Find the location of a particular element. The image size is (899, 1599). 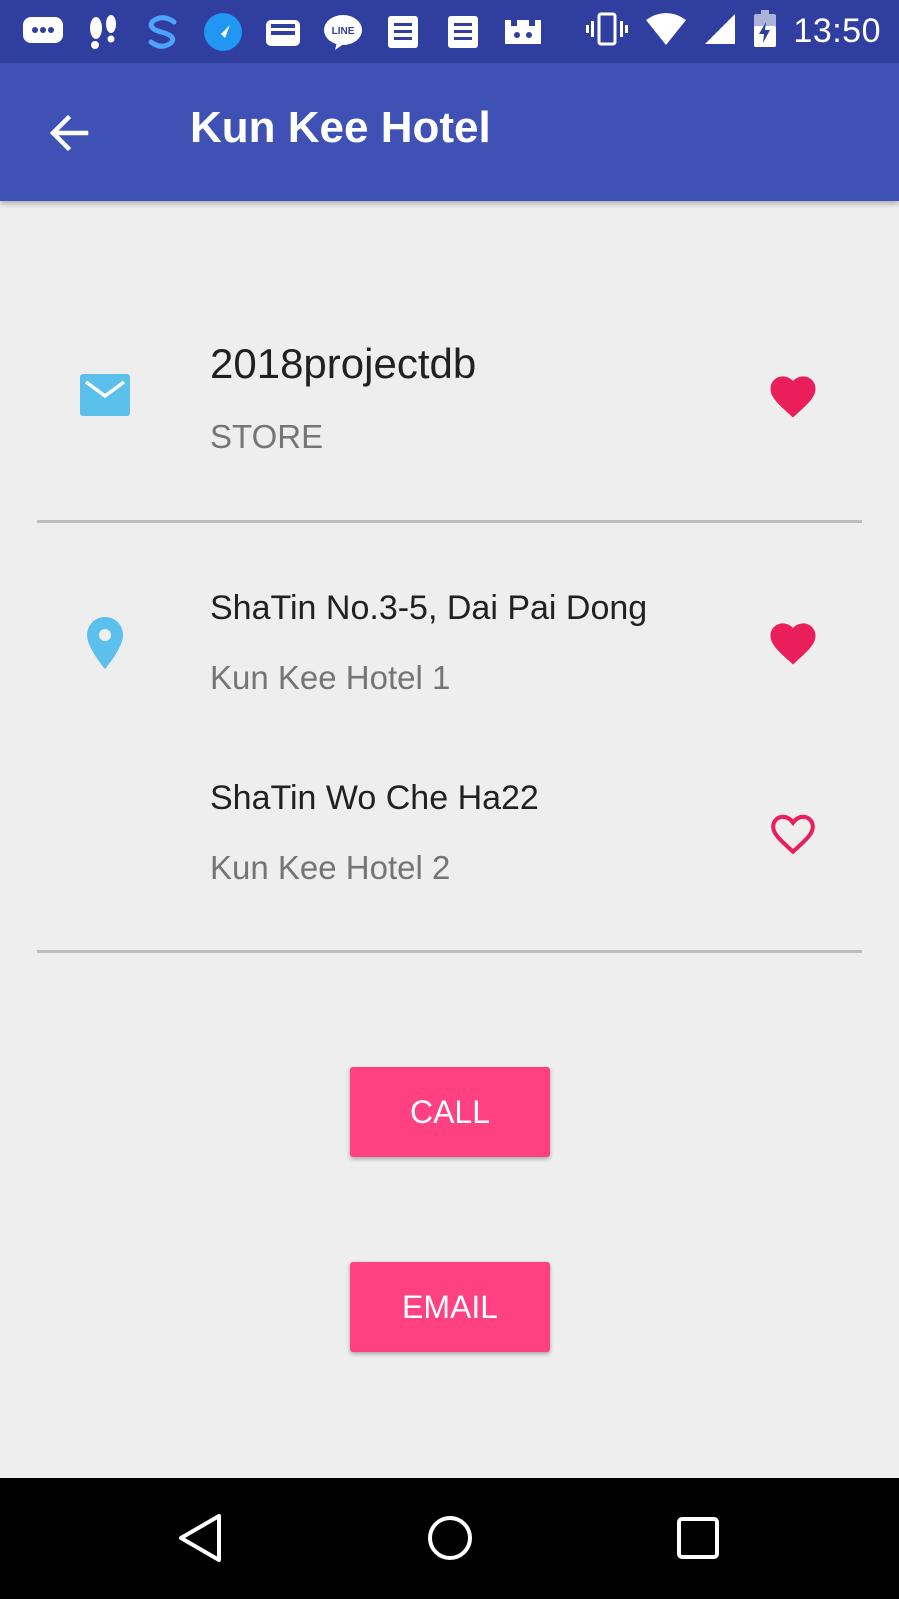

svg-text: LINE is located at coordinates (343, 31).